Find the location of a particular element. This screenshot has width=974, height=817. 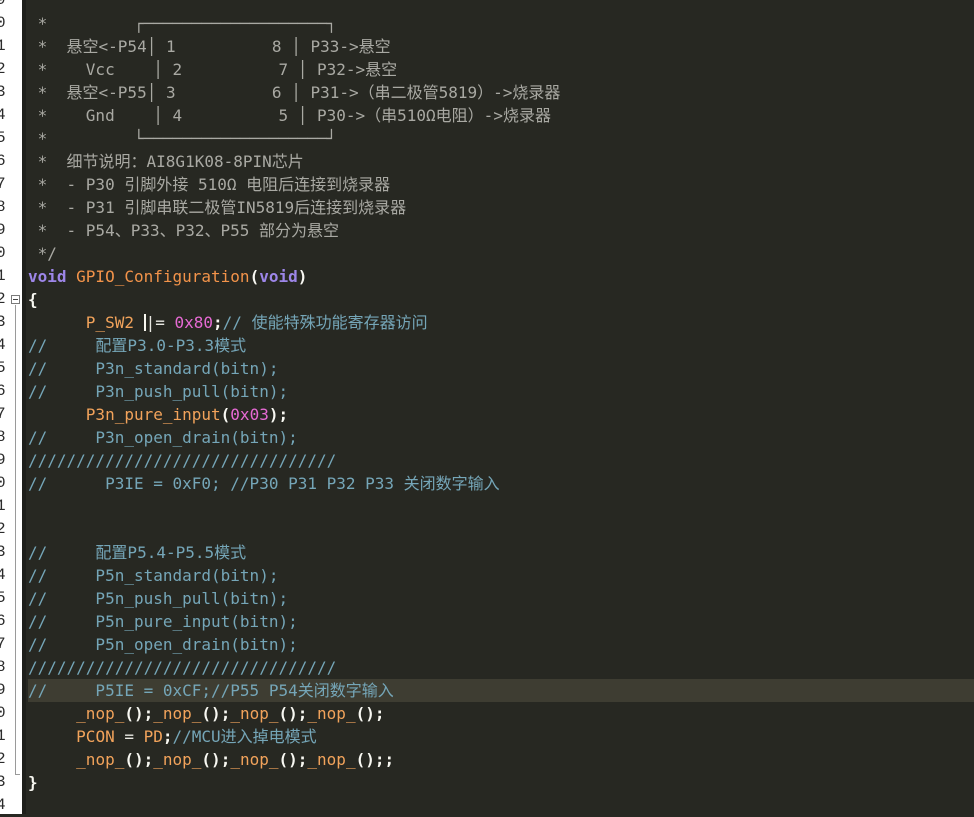

comment-text: // 配置P3.0-P3.3模式 is located at coordinates (137, 345).